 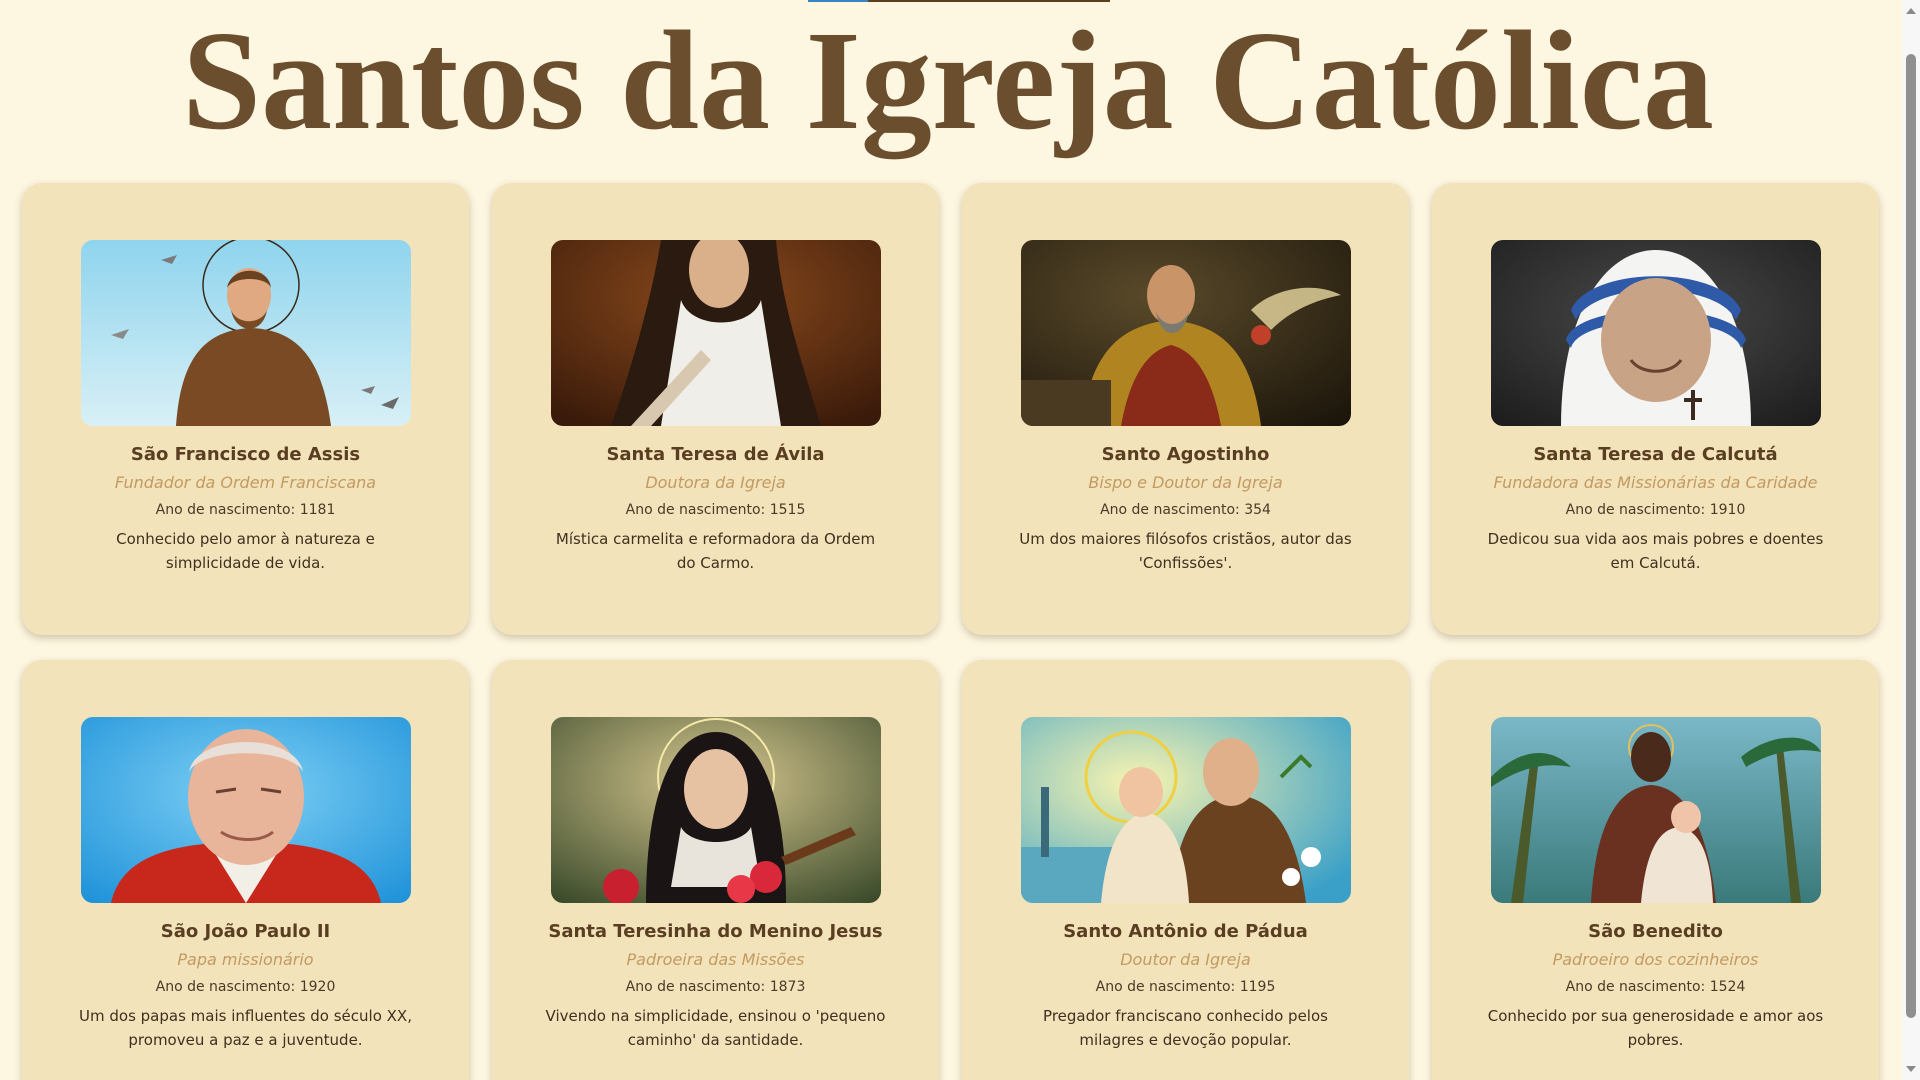 What do you see at coordinates (1655, 454) in the screenshot?
I see `saint-name: Santa Teresa de Calcutá` at bounding box center [1655, 454].